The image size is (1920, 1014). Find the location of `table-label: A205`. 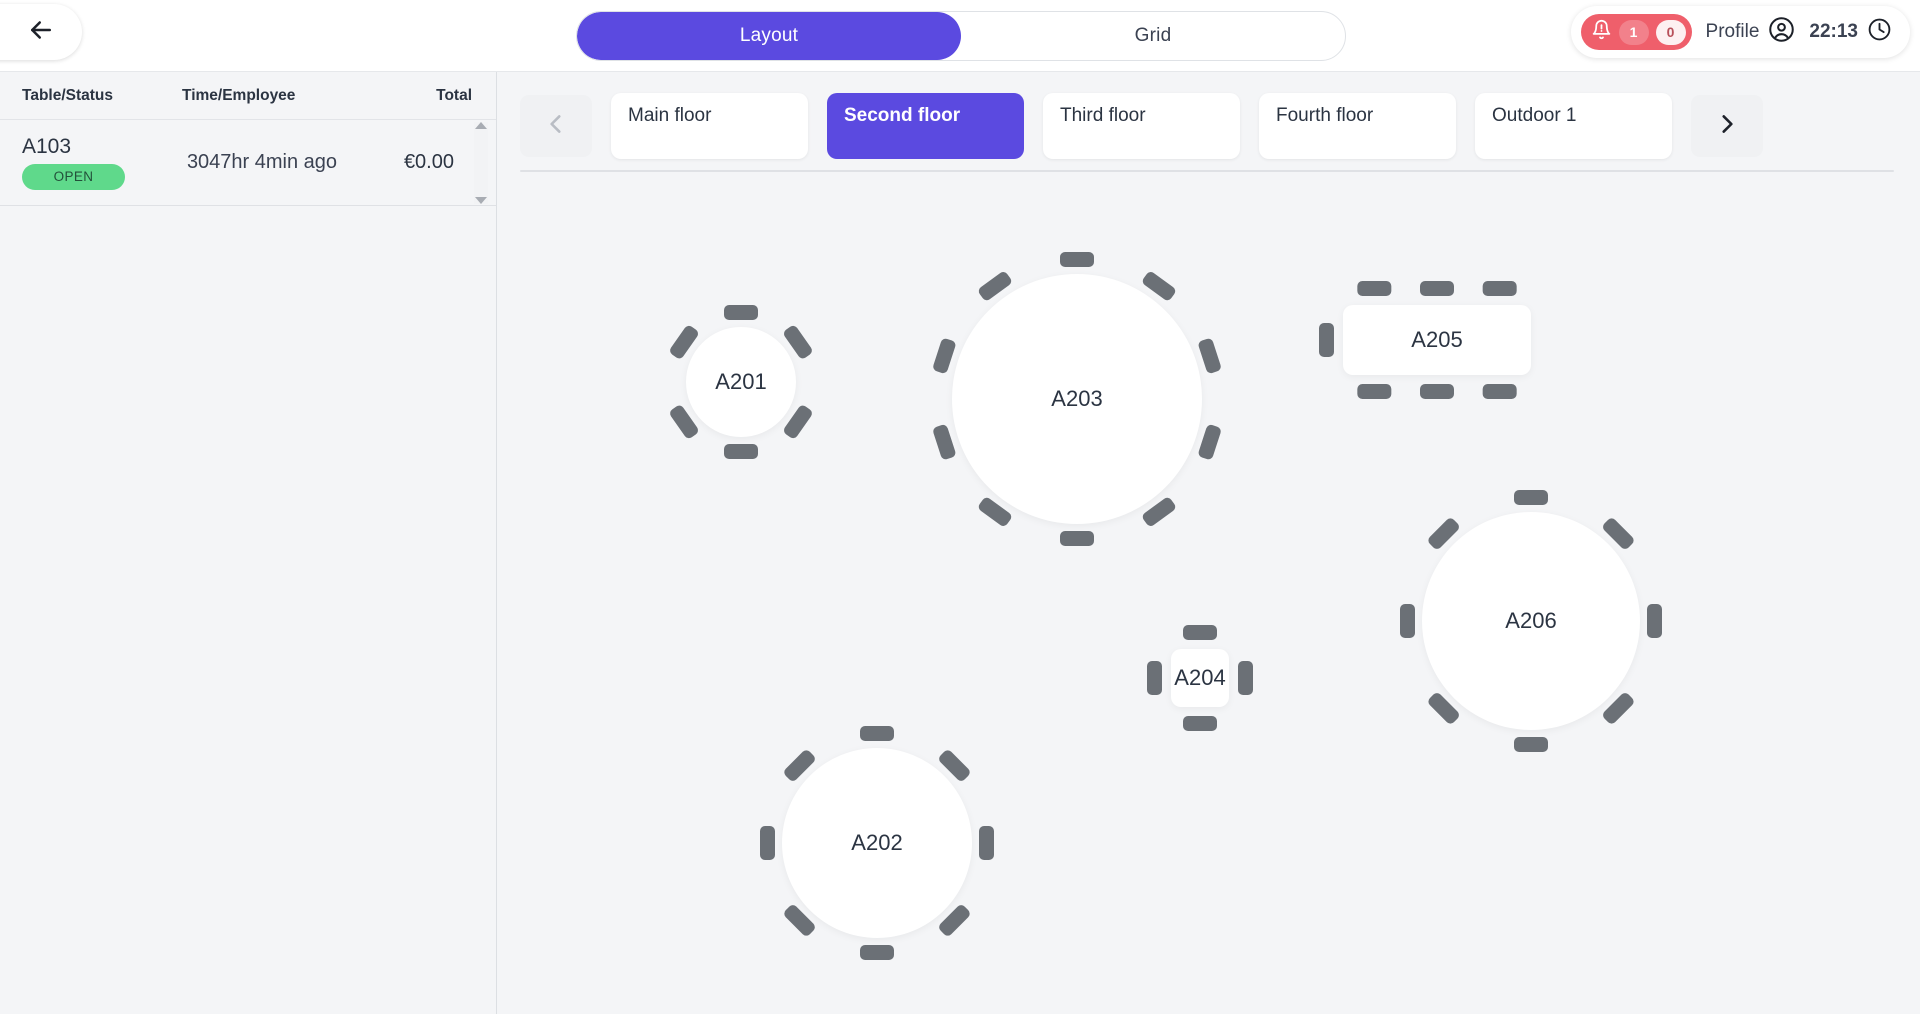

table-label: A205 is located at coordinates (1437, 339).